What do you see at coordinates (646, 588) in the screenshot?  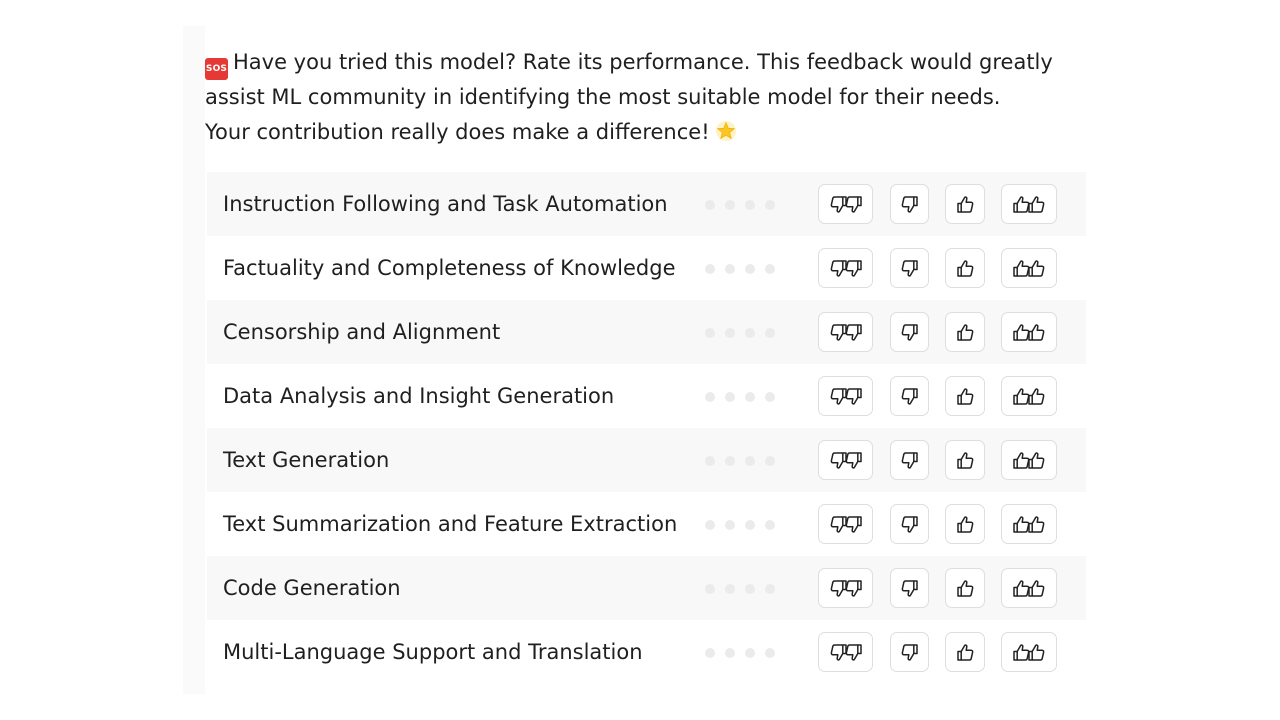 I see `rating-row: Code Generation` at bounding box center [646, 588].